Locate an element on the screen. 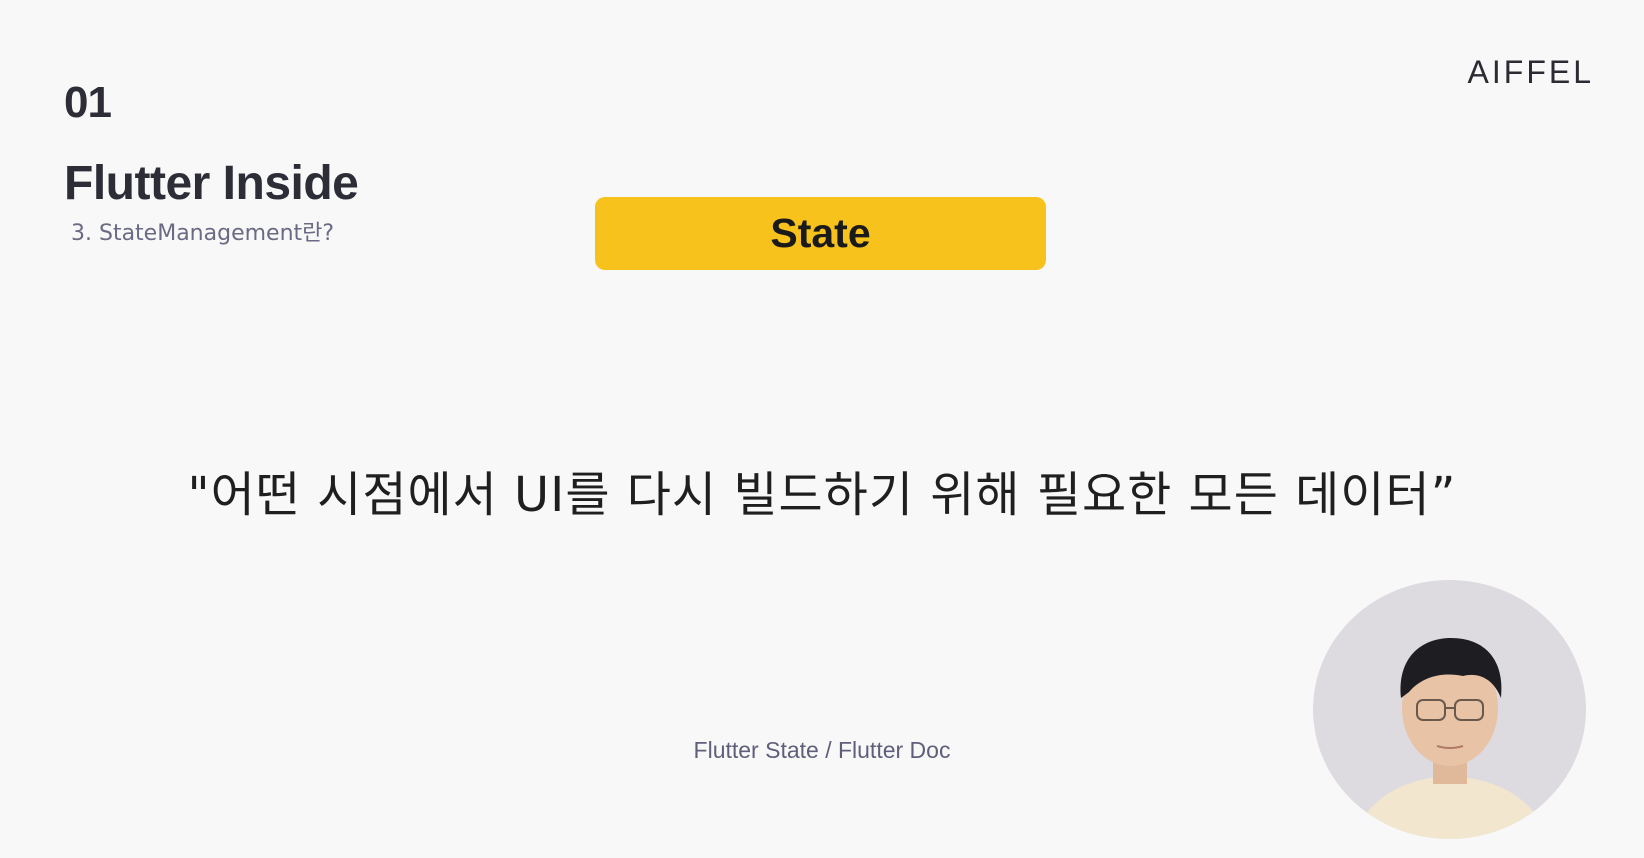 The height and width of the screenshot is (858, 1644). state-topic-label: State is located at coordinates (820, 233).